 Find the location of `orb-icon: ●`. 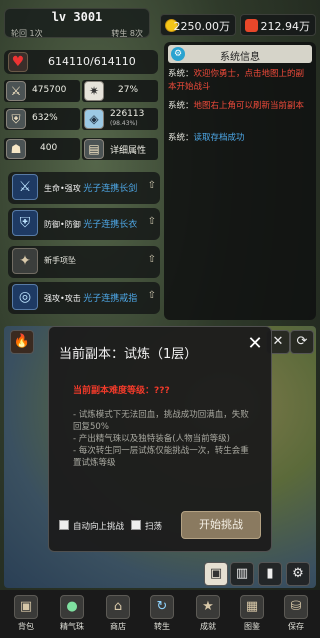

orb-icon: ● is located at coordinates (72, 607).